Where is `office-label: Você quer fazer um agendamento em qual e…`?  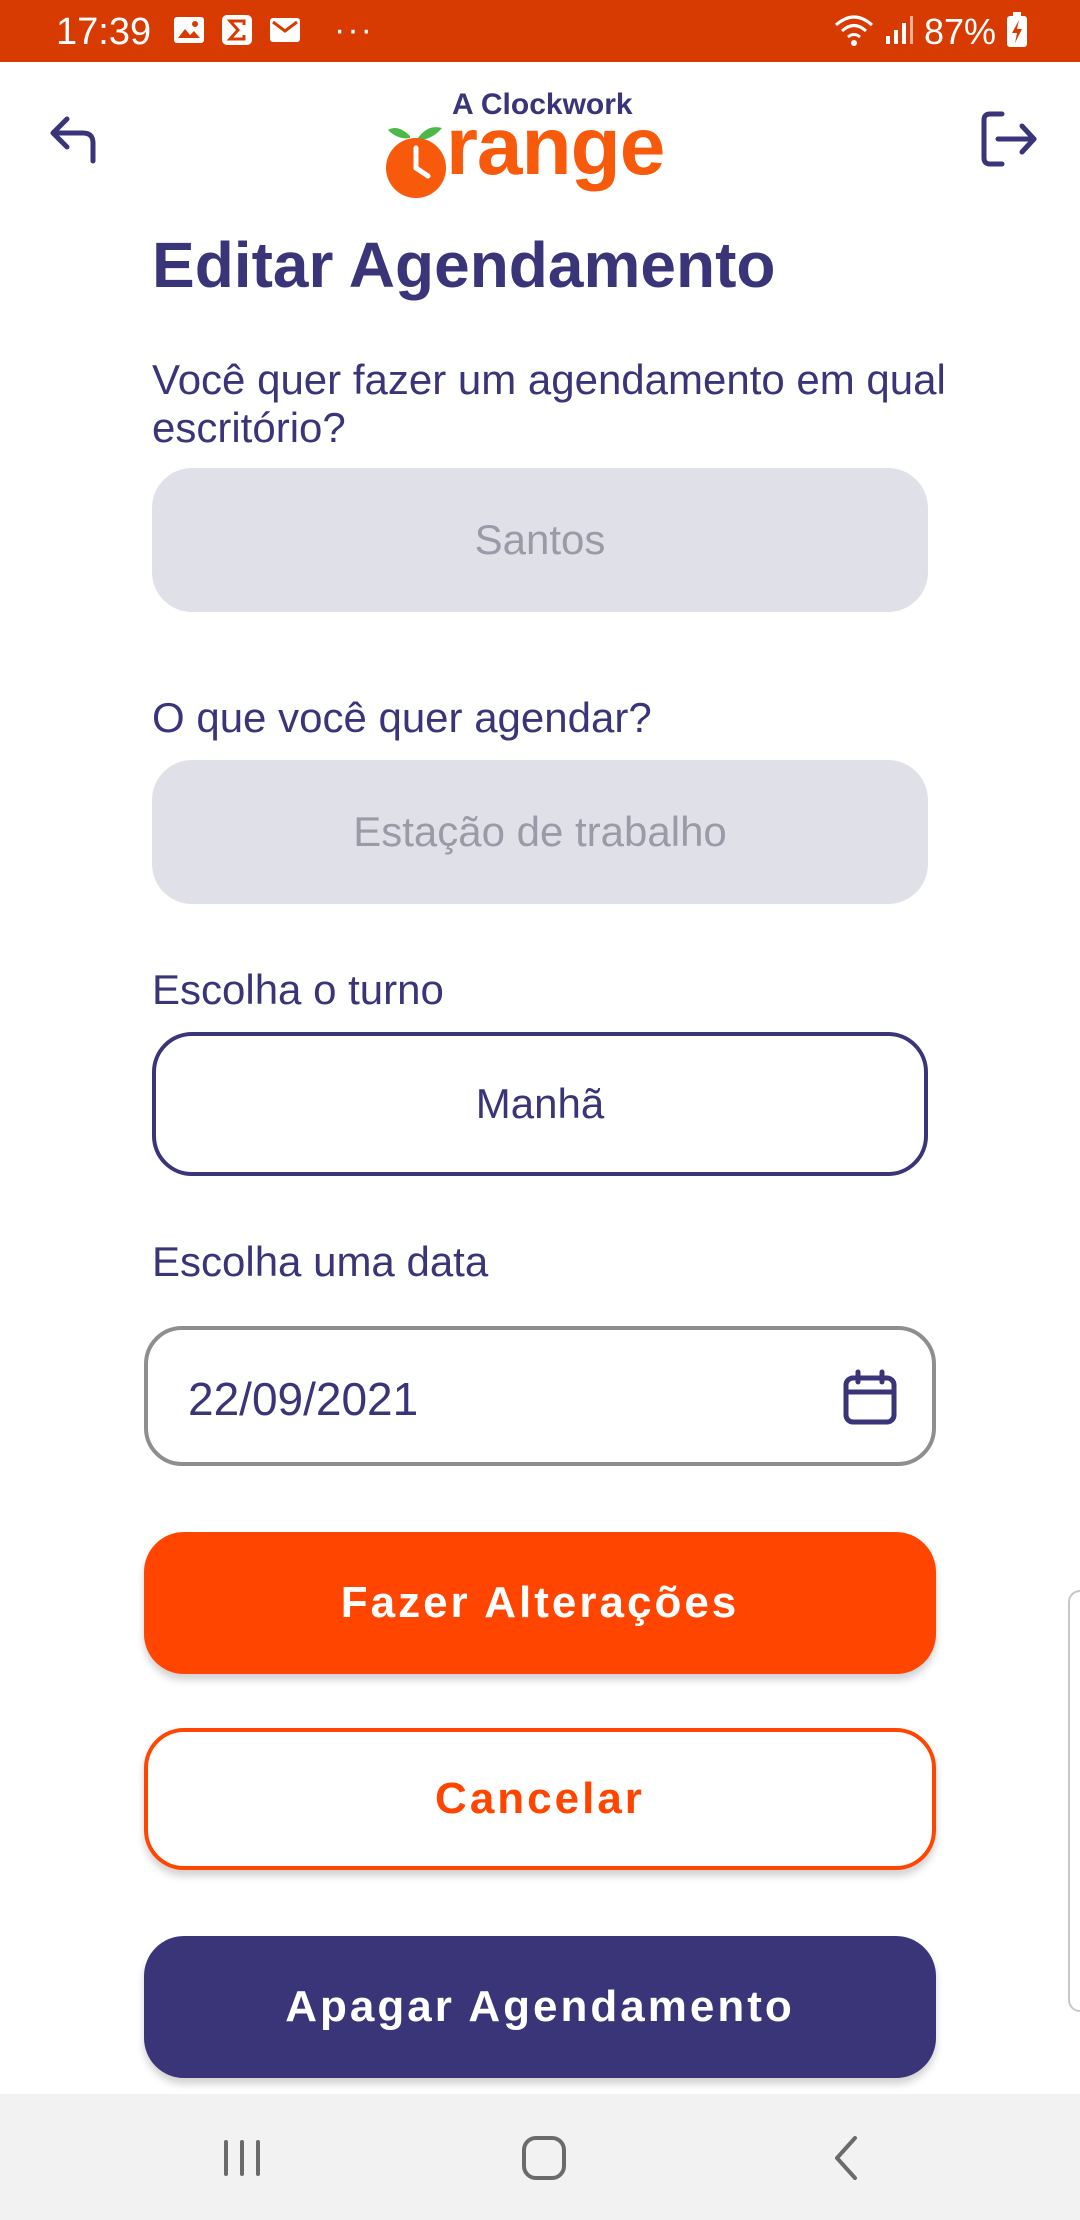
office-label: Você quer fazer um agendamento em qual e… is located at coordinates (549, 403).